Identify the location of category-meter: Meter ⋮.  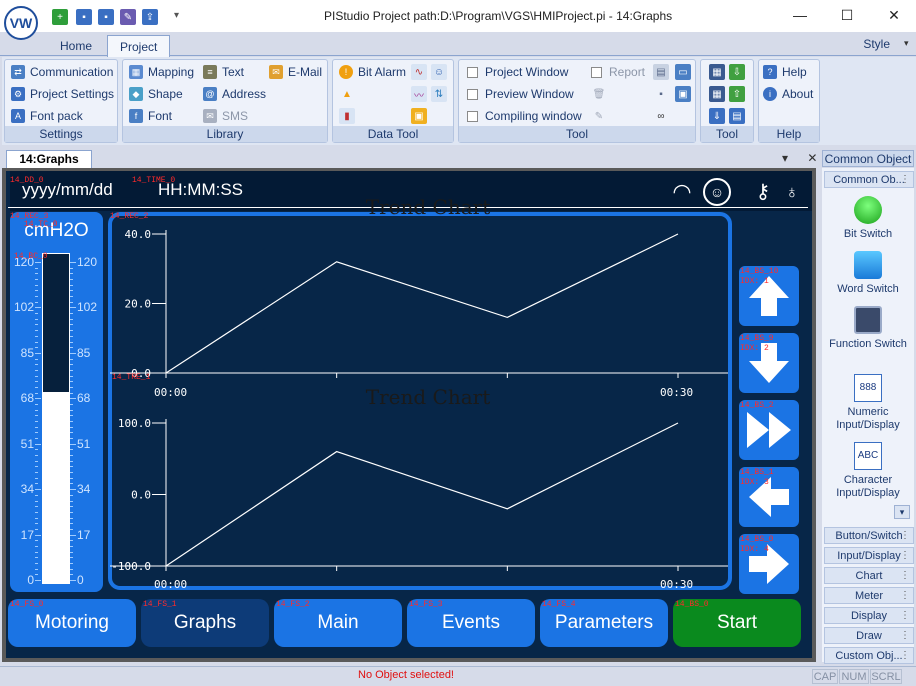
(869, 595).